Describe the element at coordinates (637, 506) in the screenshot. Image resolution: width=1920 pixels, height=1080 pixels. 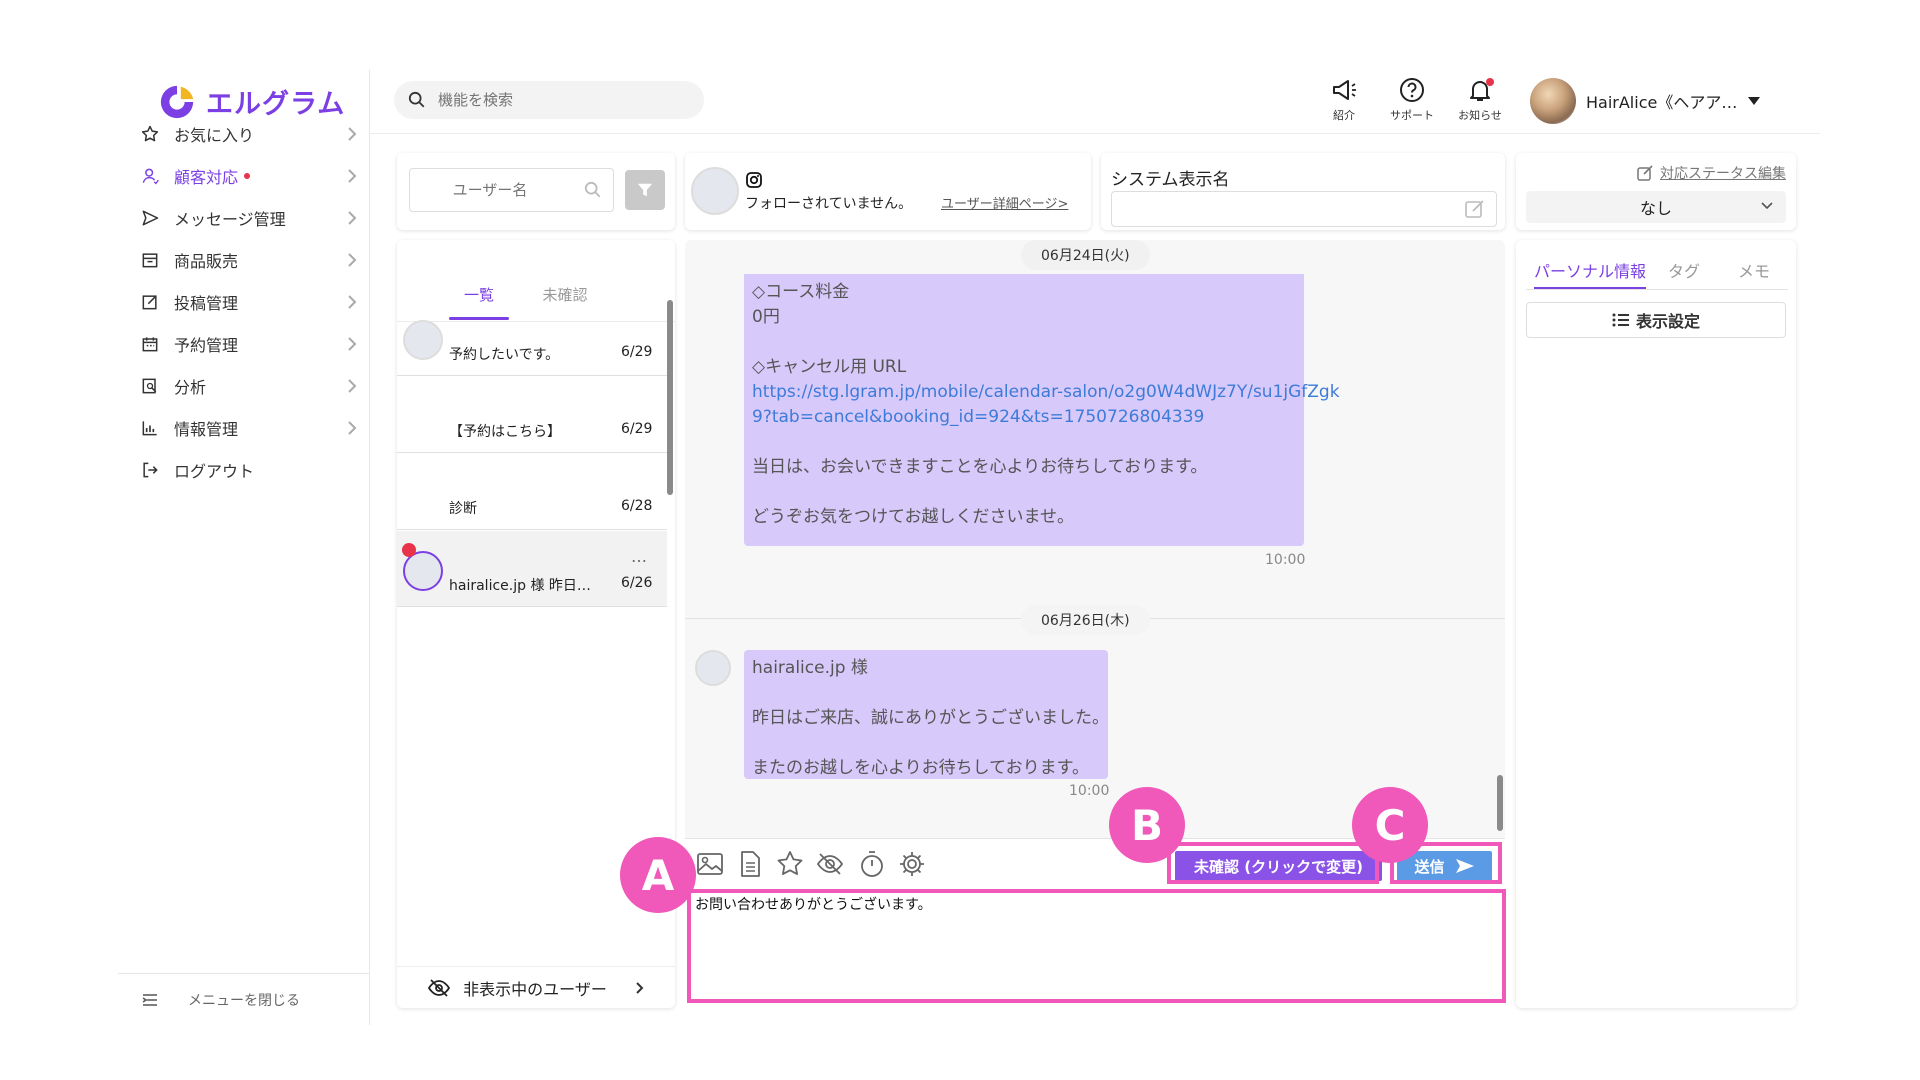
I see `conversation-date: 6/28` at that location.